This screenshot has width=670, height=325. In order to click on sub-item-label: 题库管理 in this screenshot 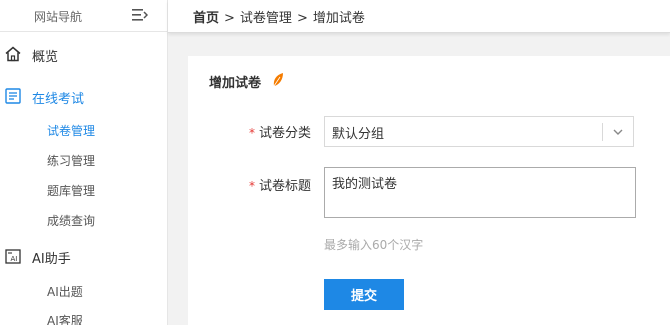, I will do `click(71, 191)`.